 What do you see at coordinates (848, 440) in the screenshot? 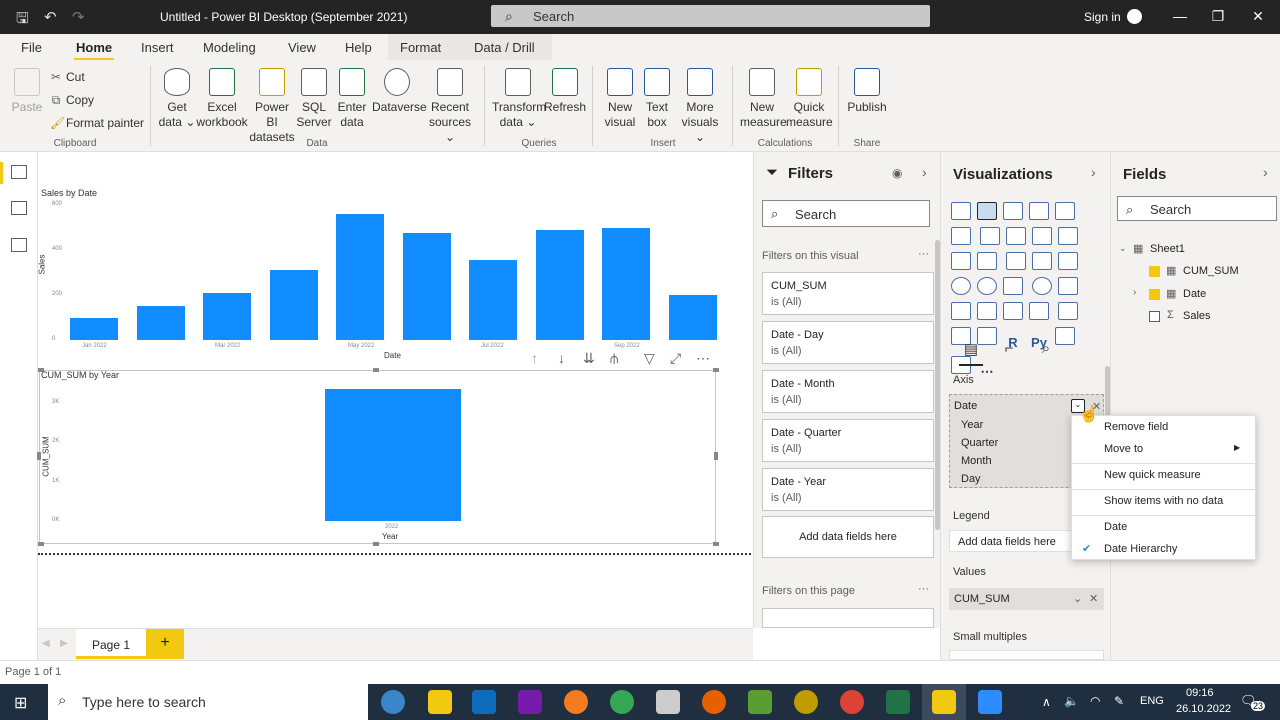
I see `filter-card: Date - Quarter is (All)` at bounding box center [848, 440].